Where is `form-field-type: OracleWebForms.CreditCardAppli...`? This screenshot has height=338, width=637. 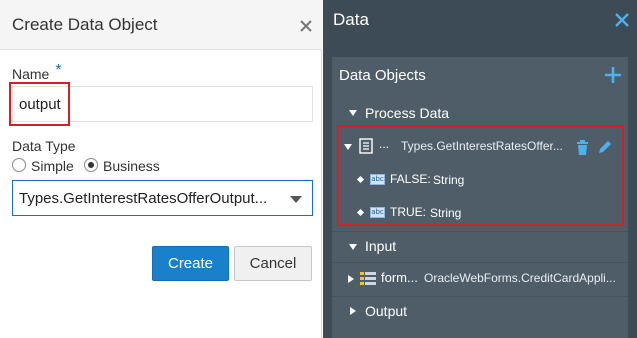
form-field-type: OracleWebForms.CreditCardAppli... is located at coordinates (520, 278).